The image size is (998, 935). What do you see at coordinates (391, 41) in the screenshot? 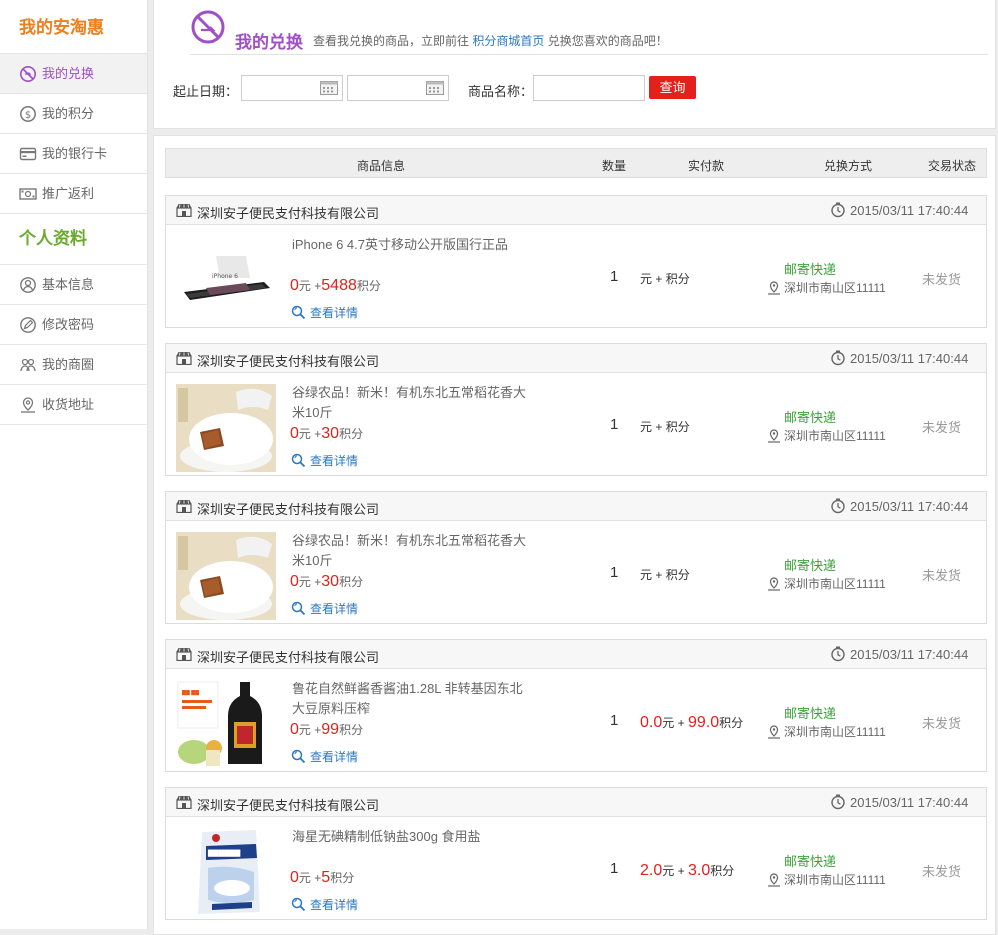
I see `description-prefix: 查看我兑换的商品，立即前往` at bounding box center [391, 41].